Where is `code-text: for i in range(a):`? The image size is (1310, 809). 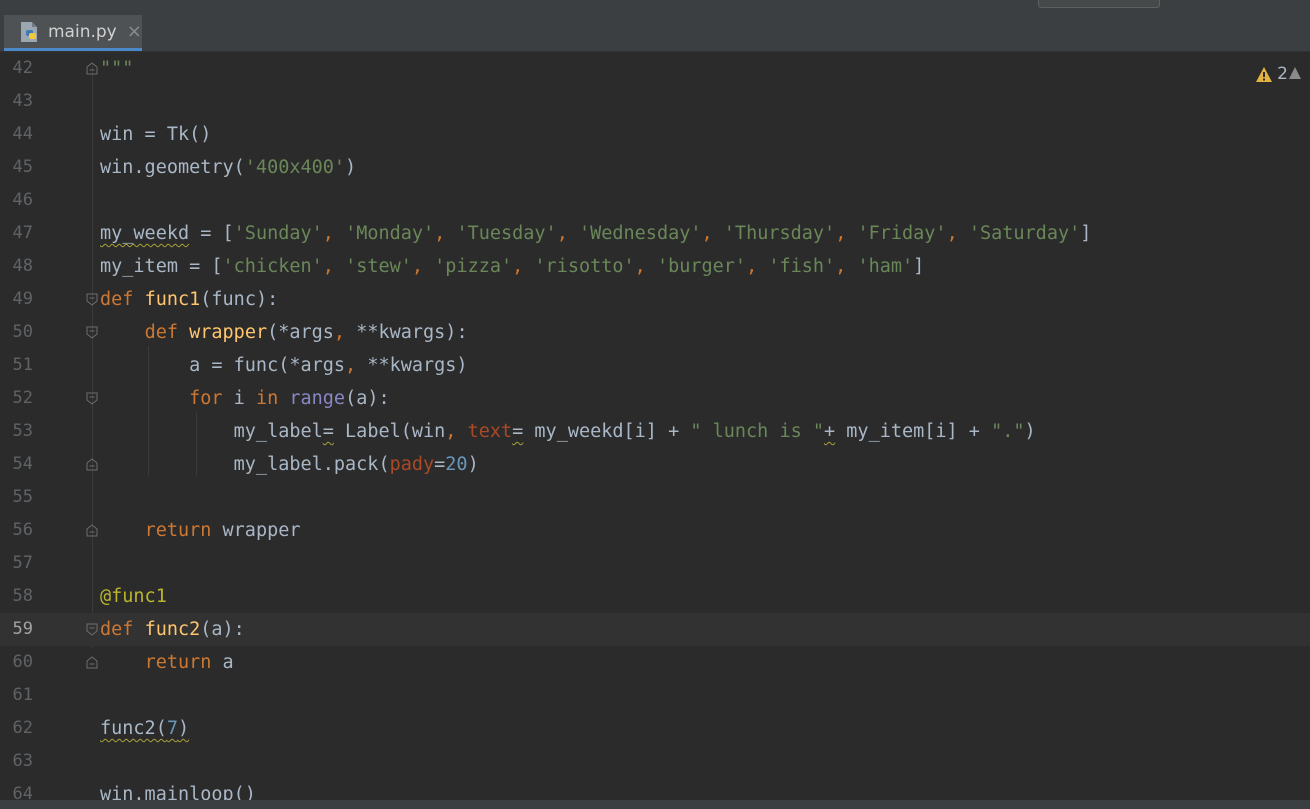 code-text: for i in range(a): is located at coordinates (289, 398).